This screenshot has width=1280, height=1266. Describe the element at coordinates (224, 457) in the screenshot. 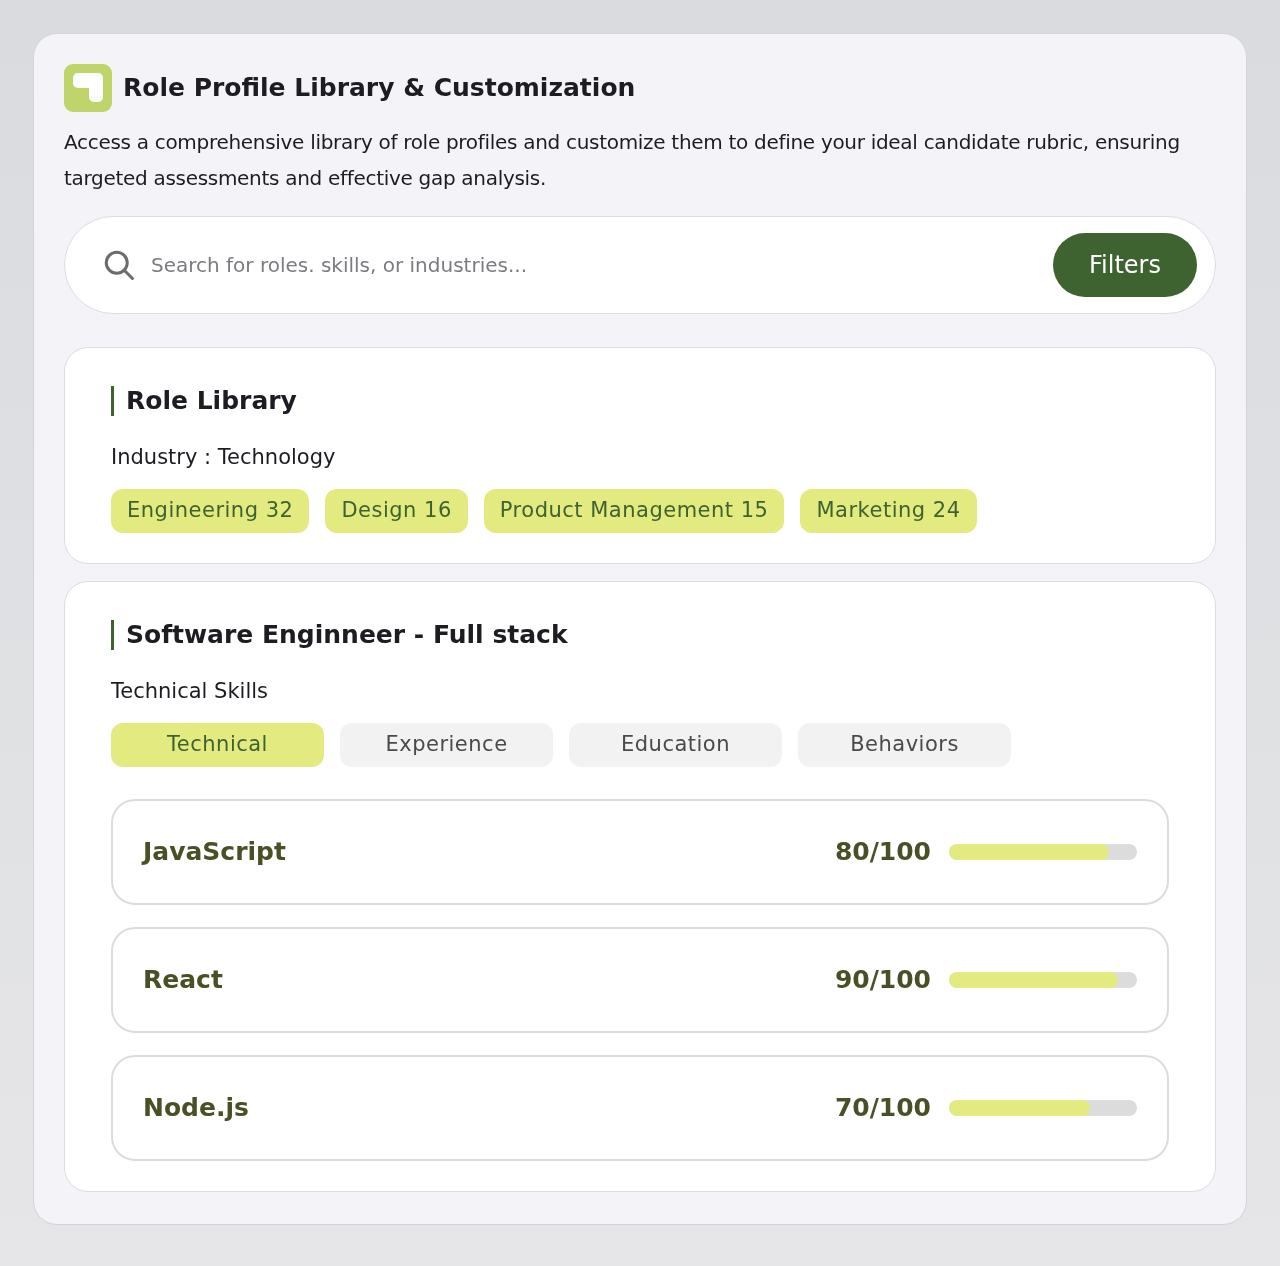

I see `industry-label: Industry : Technology` at that location.